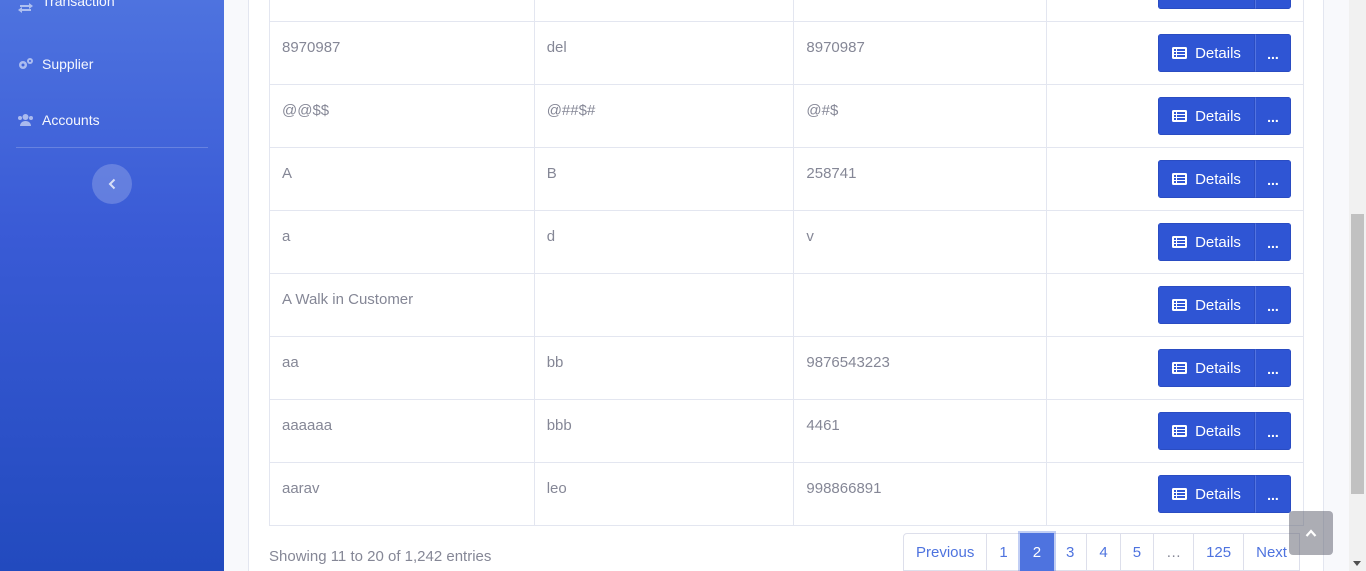 Image resolution: width=1366 pixels, height=571 pixels. What do you see at coordinates (664, 368) in the screenshot?
I see `supplier-contact-cell: bb` at bounding box center [664, 368].